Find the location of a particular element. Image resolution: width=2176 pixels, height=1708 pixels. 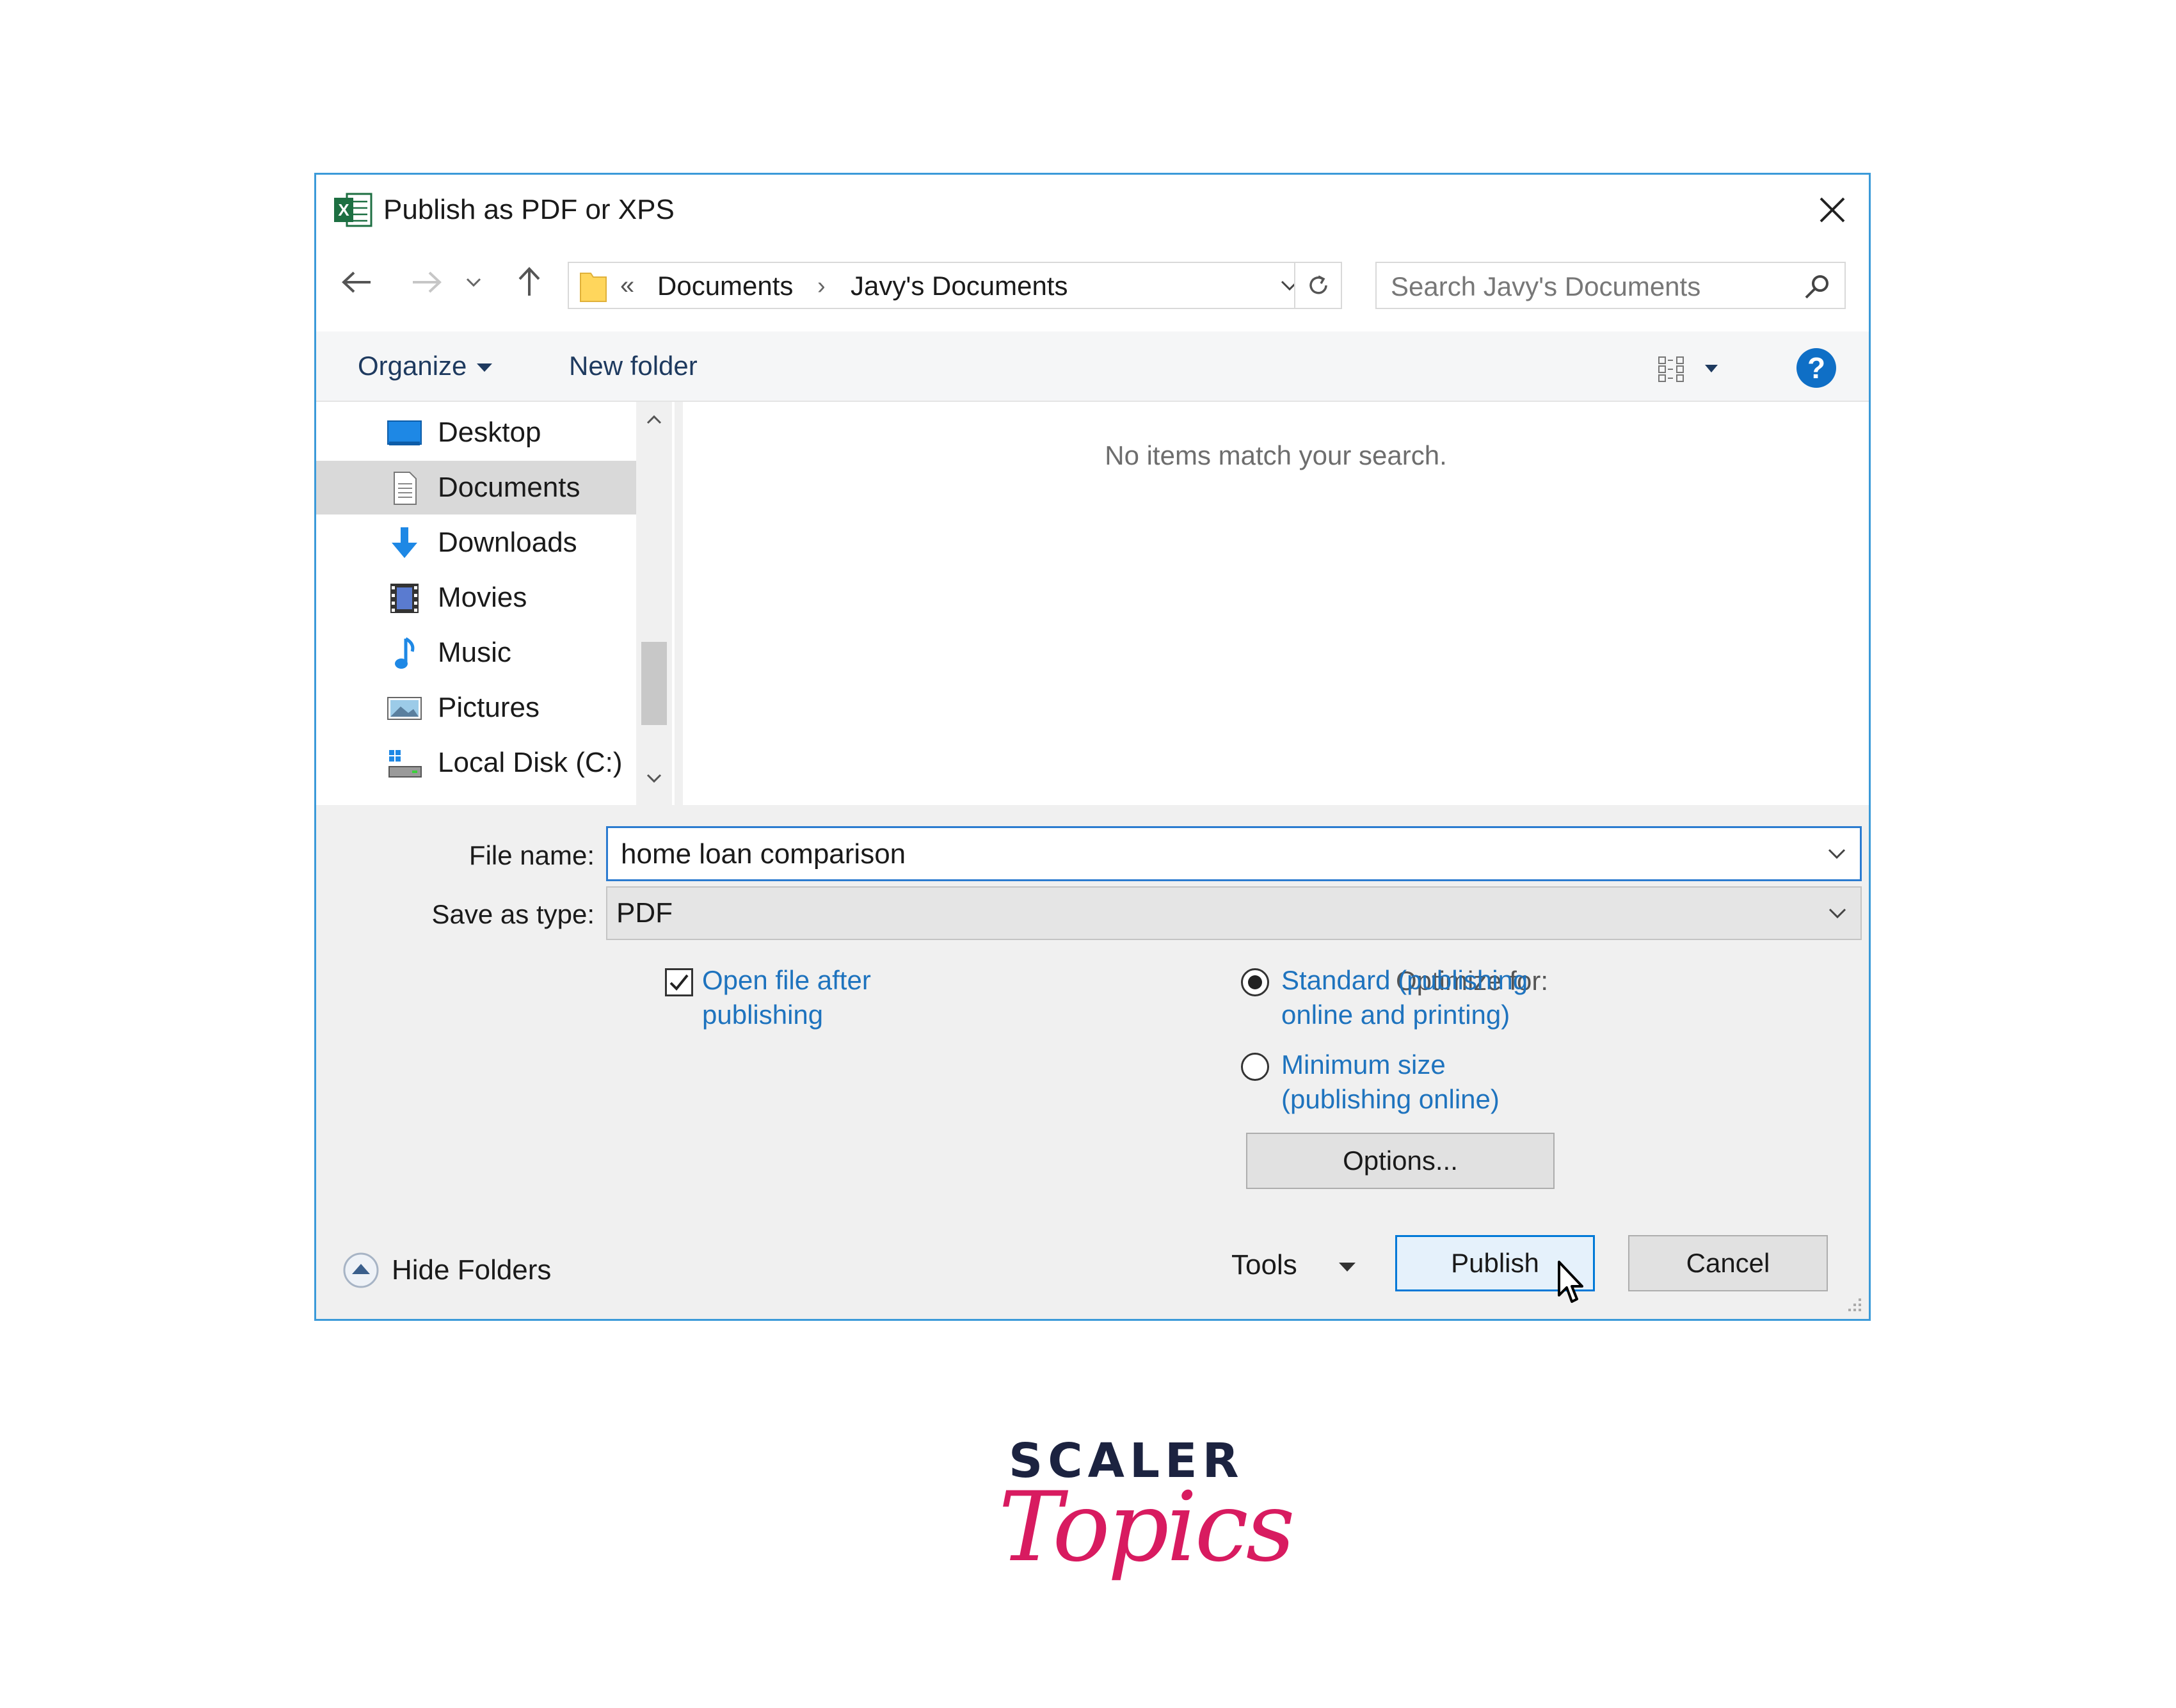

new-folder-button: New folder is located at coordinates (633, 366).